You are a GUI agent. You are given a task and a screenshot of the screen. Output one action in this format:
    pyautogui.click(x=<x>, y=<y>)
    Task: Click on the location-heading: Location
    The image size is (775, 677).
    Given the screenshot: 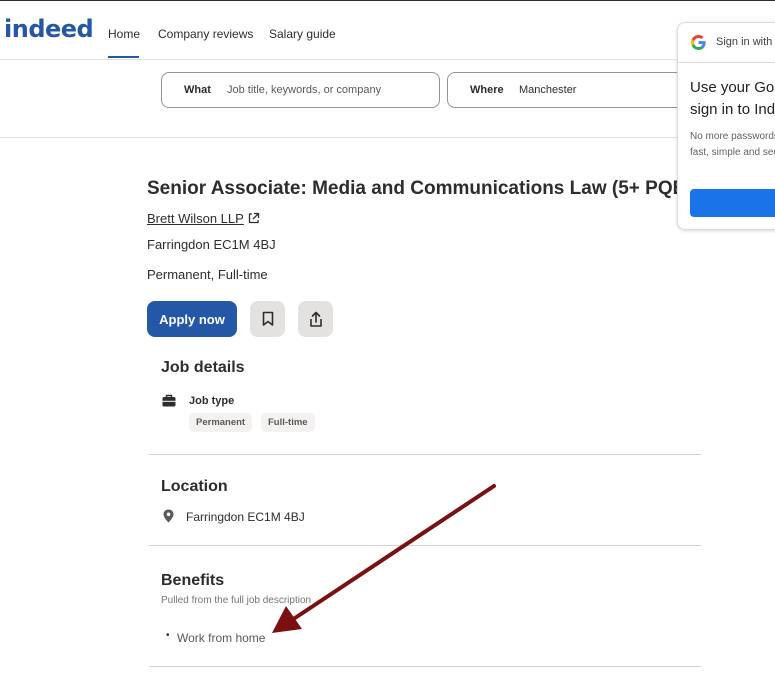 What is the action you would take?
    pyautogui.click(x=194, y=486)
    